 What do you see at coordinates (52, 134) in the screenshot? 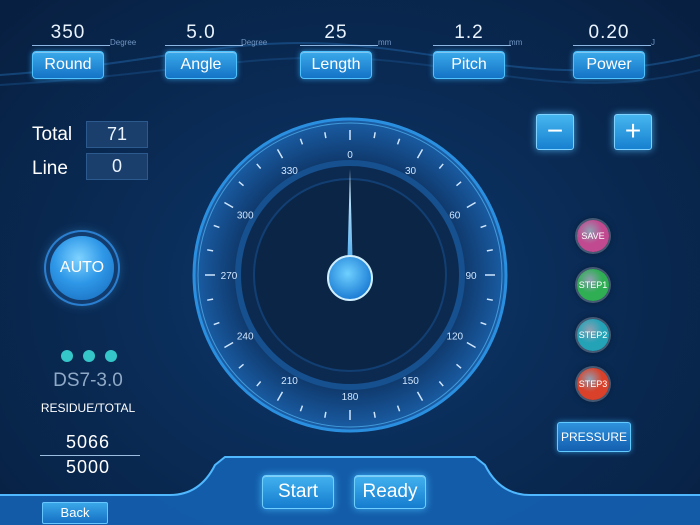
I see `total-label: Total` at bounding box center [52, 134].